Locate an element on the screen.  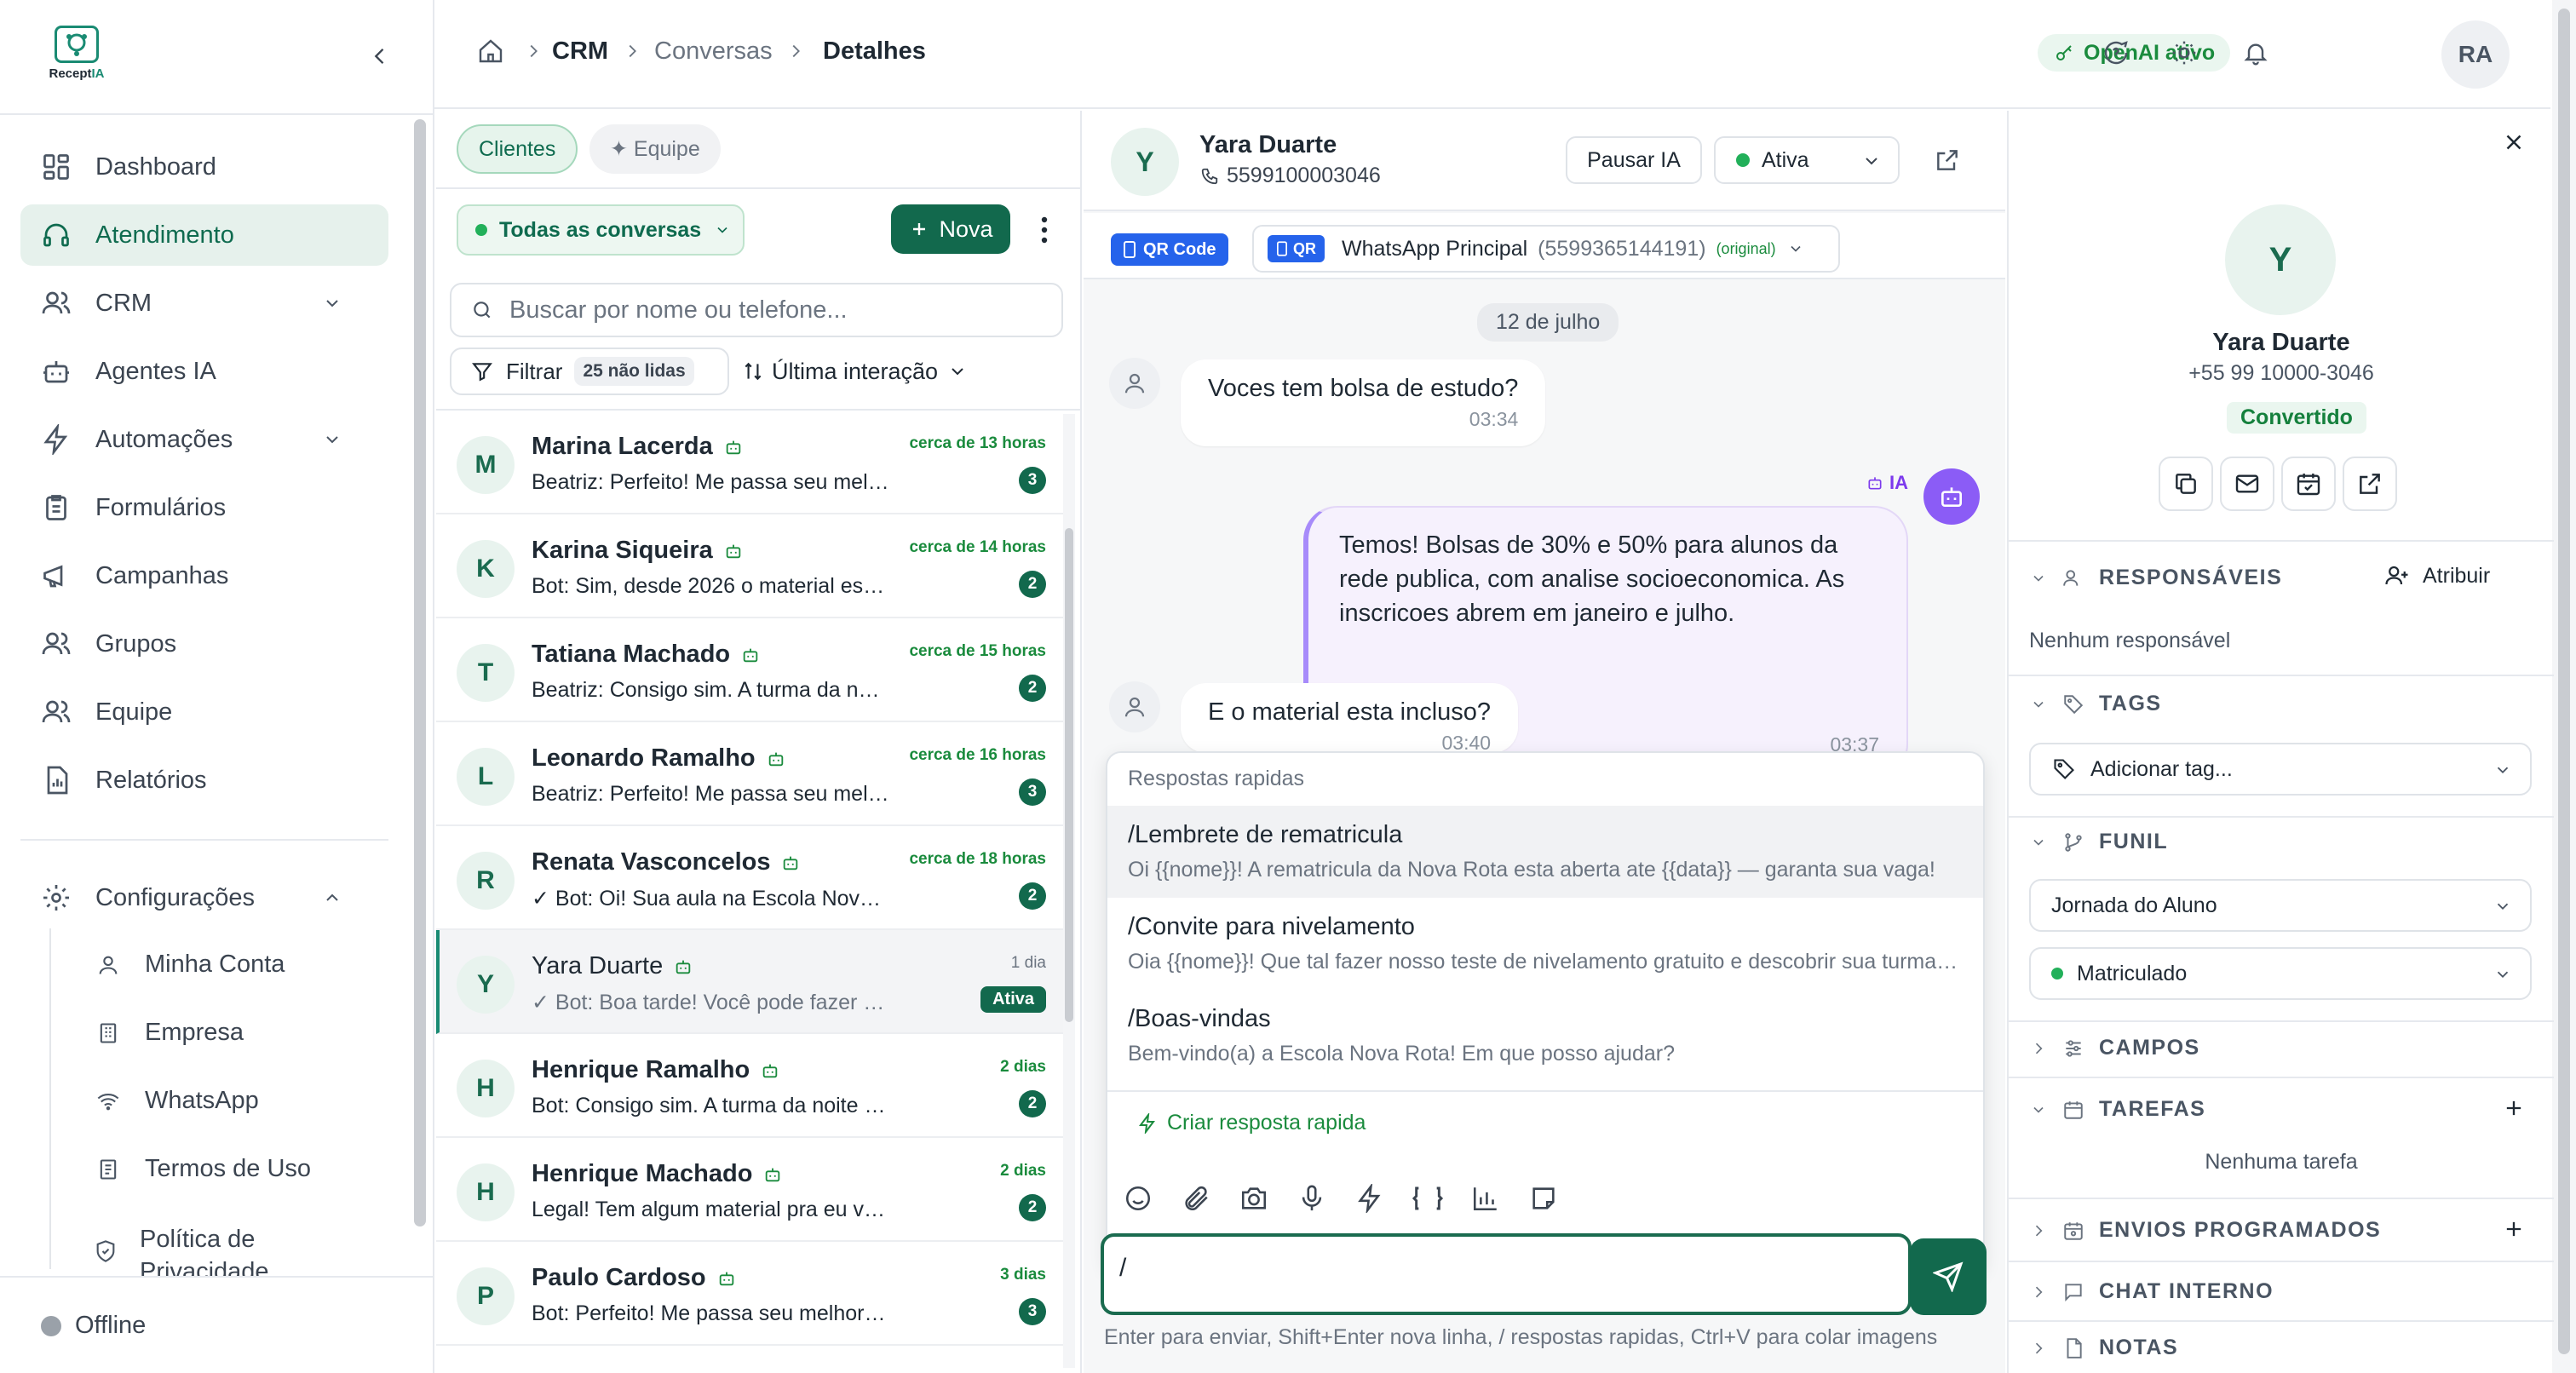
close-icon is located at coordinates (2514, 142).